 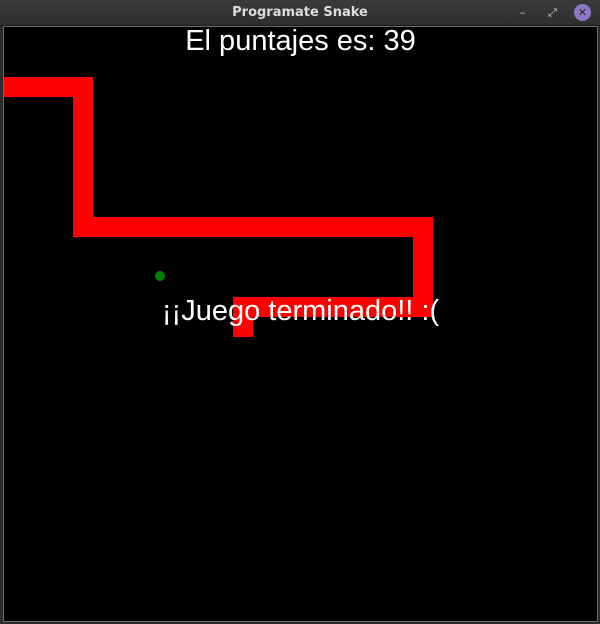 I want to click on game-over-message: ¡¡Juego terminado!! :(, so click(x=300, y=311).